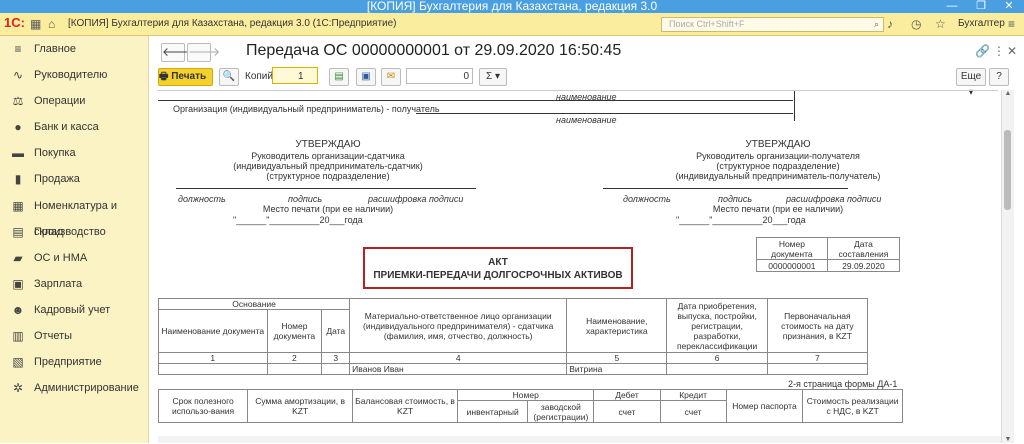  I want to click on sidebar-item-operacii: ⚖ Операции, so click(74, 101).